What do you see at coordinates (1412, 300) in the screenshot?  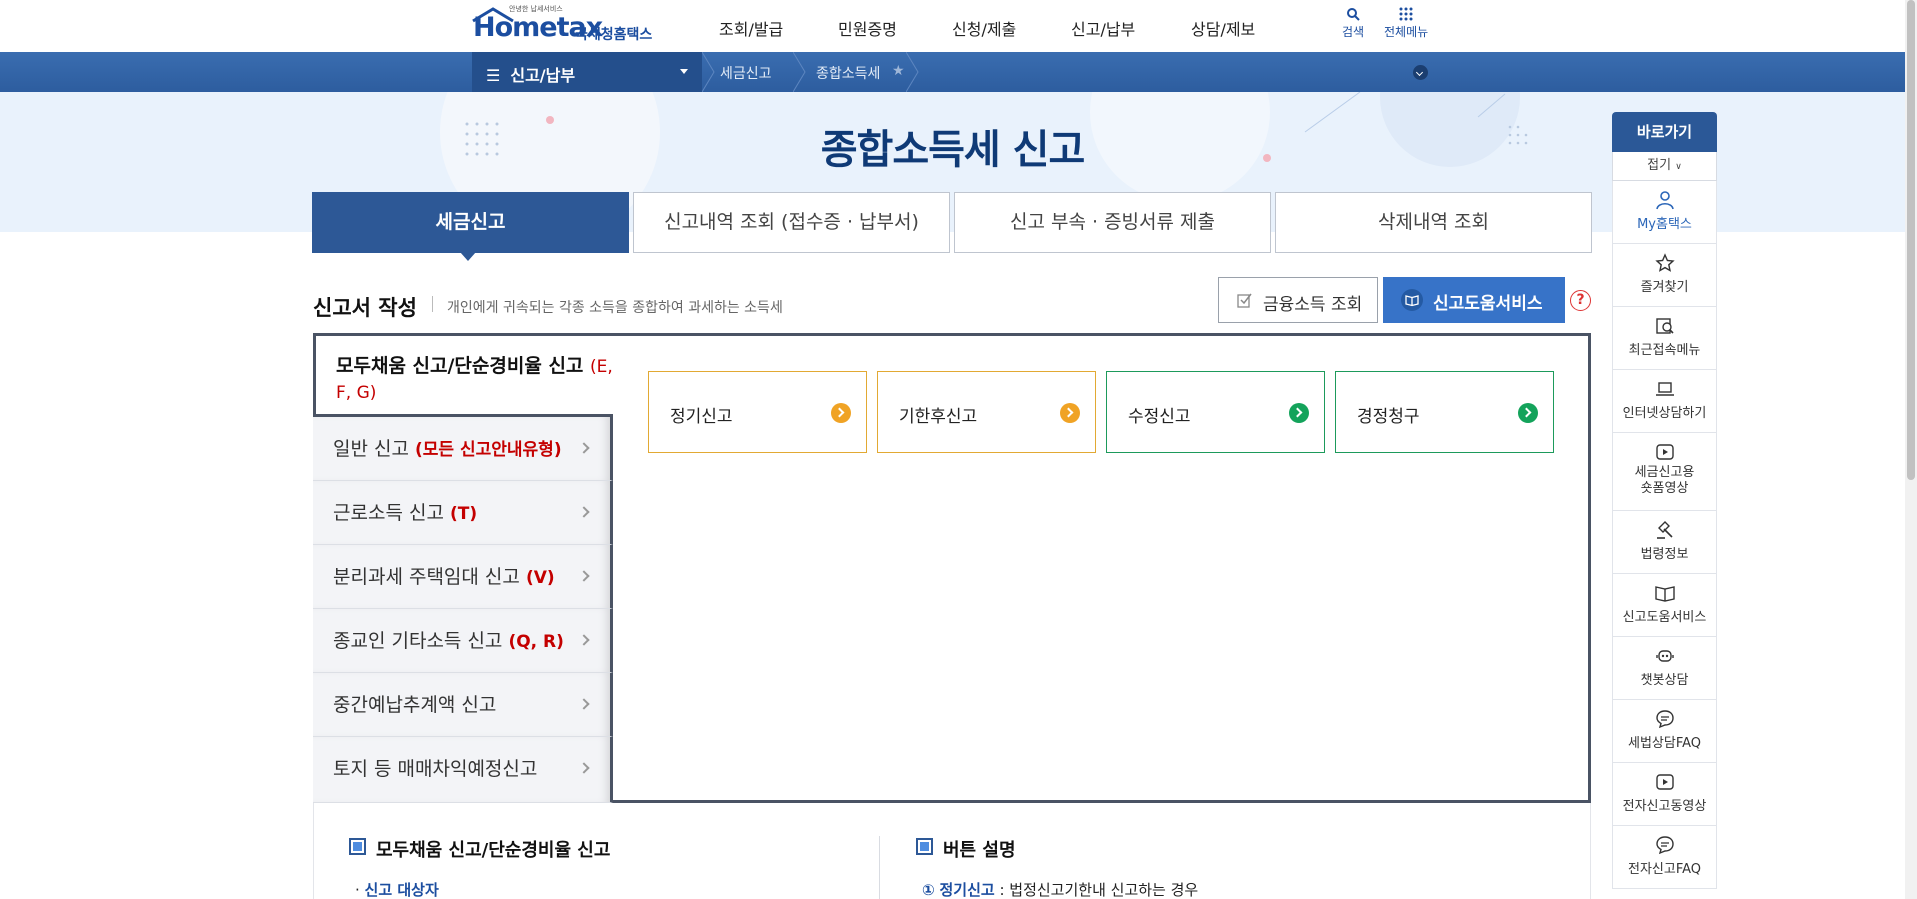 I see `book-icon` at bounding box center [1412, 300].